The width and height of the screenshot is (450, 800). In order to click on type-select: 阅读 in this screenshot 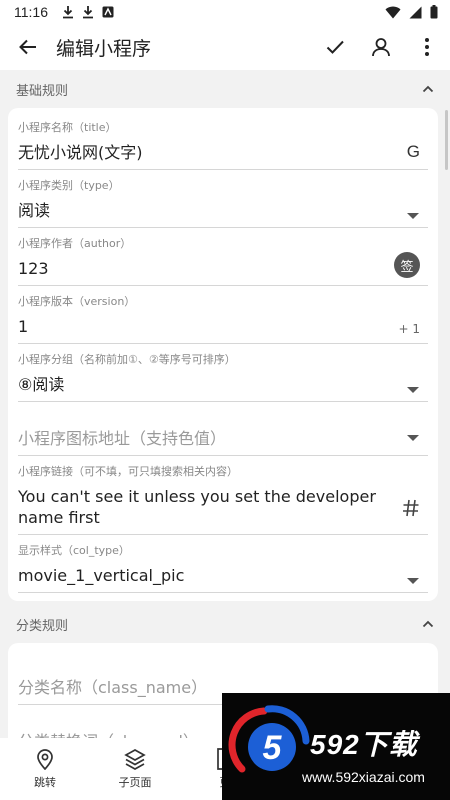, I will do `click(223, 211)`.